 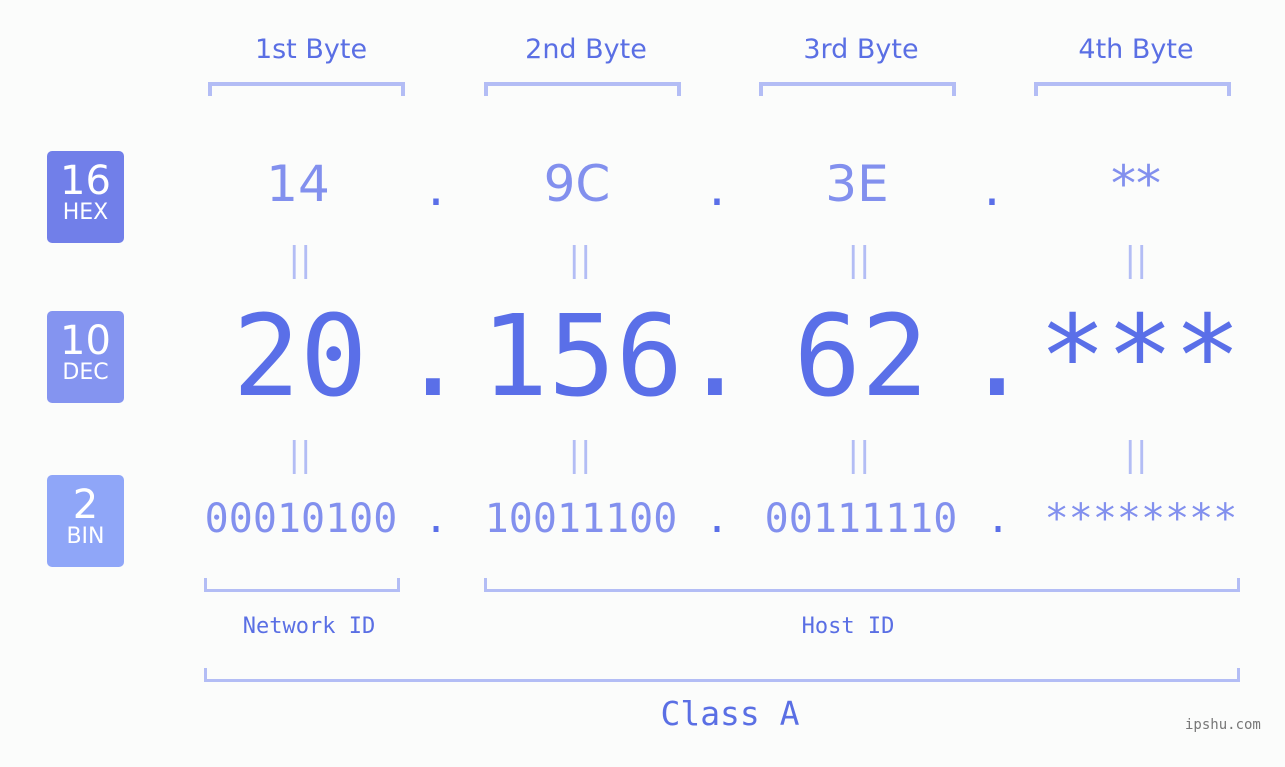 What do you see at coordinates (302, 585) in the screenshot?
I see `network-id-bracket` at bounding box center [302, 585].